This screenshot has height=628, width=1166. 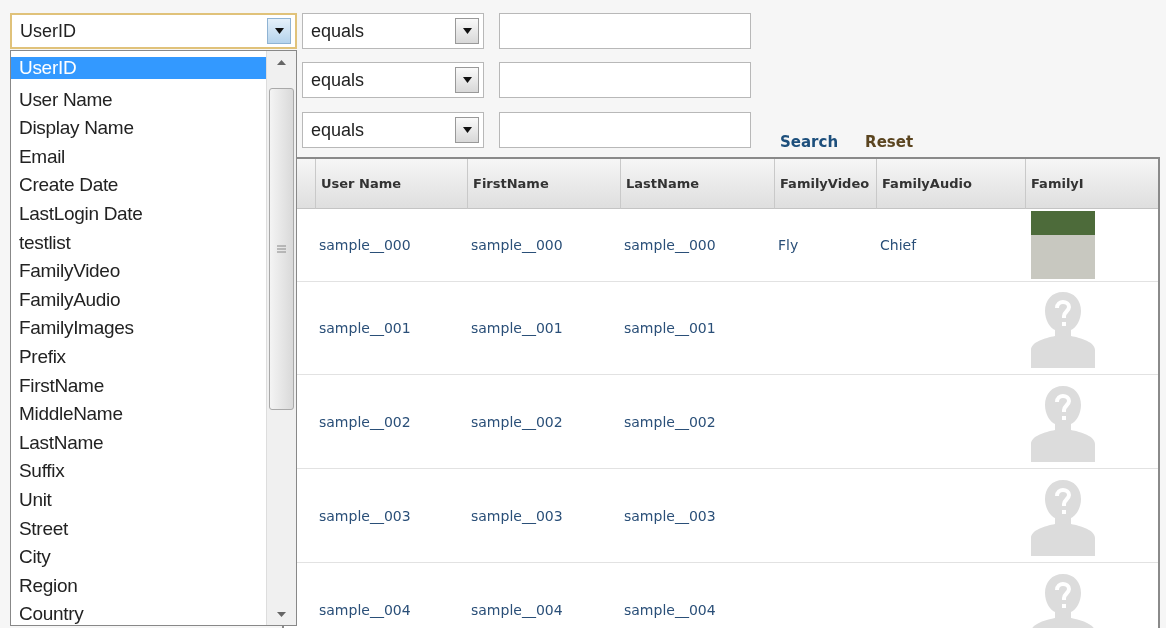 What do you see at coordinates (138, 529) in the screenshot?
I see `dropdown-option: Street` at bounding box center [138, 529].